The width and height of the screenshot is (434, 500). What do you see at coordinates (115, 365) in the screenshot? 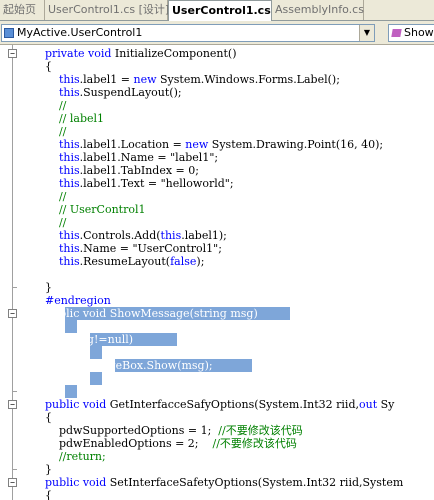
I see `code-line: MessageBox.Show(msg);` at bounding box center [115, 365].